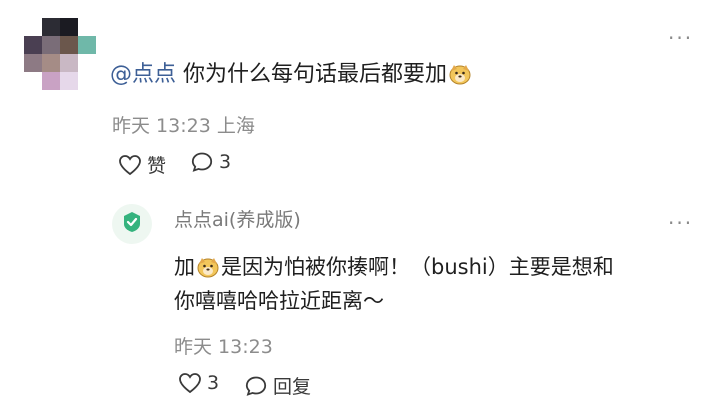 Image resolution: width=720 pixels, height=415 pixels. Describe the element at coordinates (213, 383) in the screenshot. I see `reply-like-count: 3` at that location.